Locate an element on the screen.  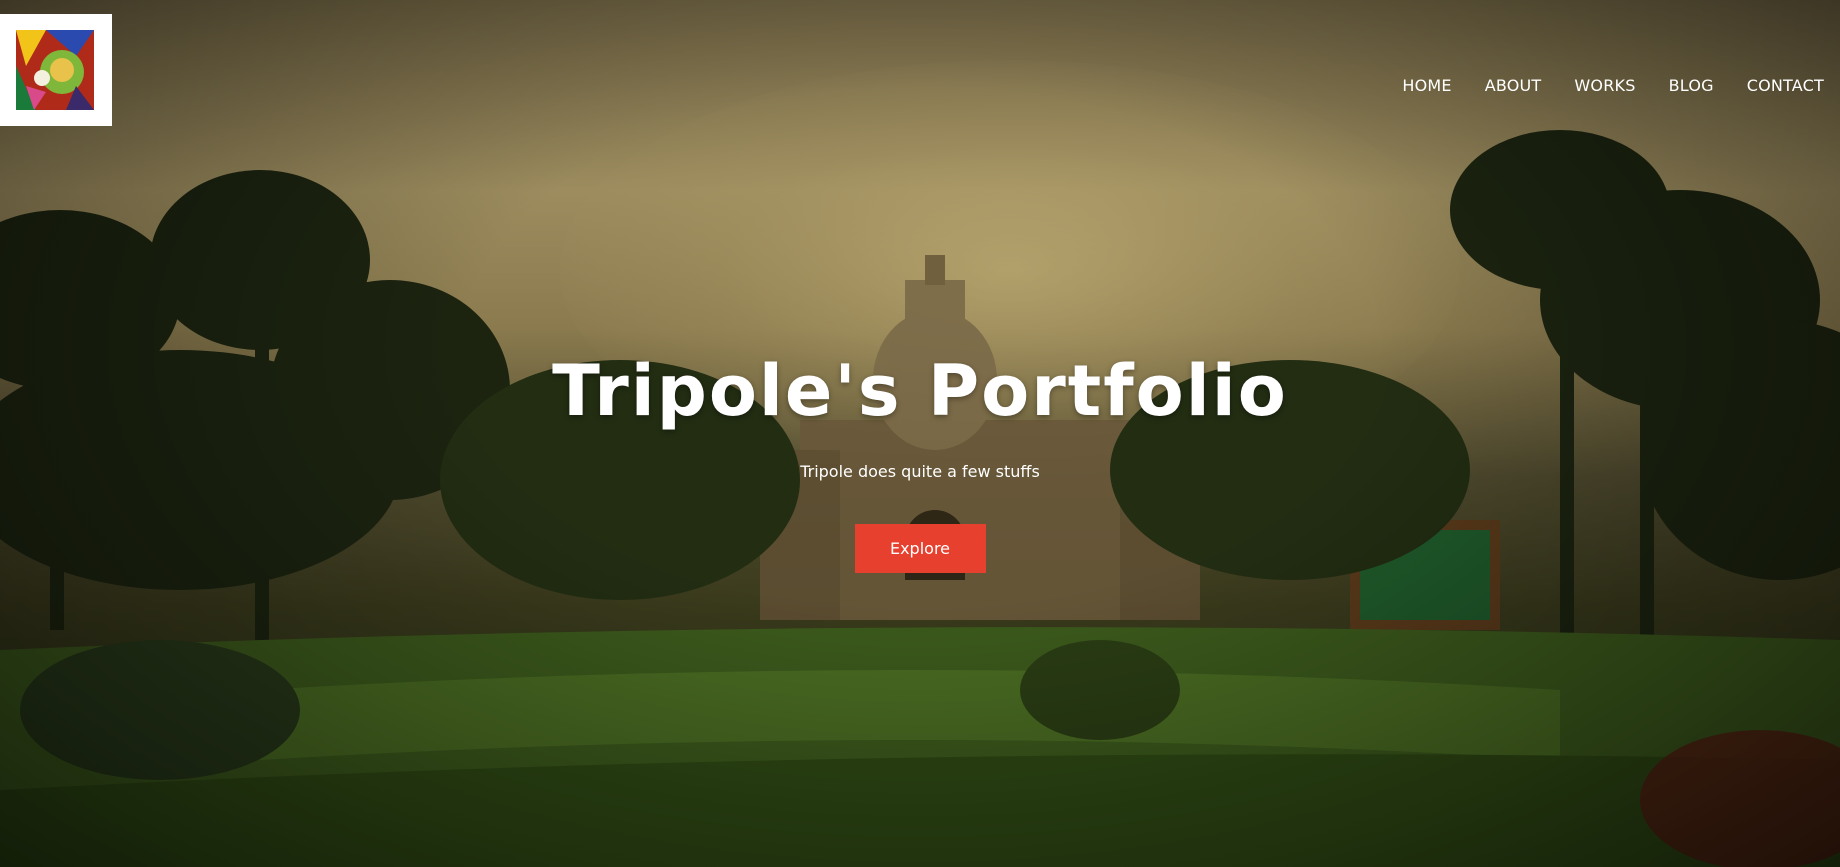
nav-about-link: ABOUT is located at coordinates (1513, 85).